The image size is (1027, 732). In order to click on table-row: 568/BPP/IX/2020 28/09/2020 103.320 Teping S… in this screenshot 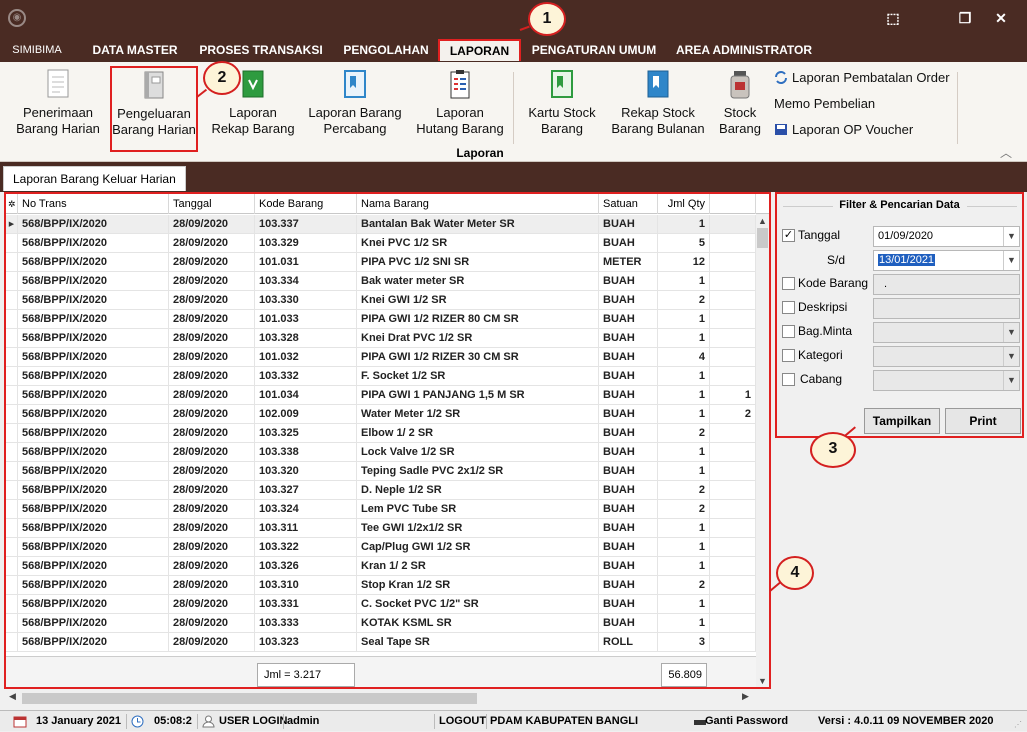, I will do `click(381, 471)`.